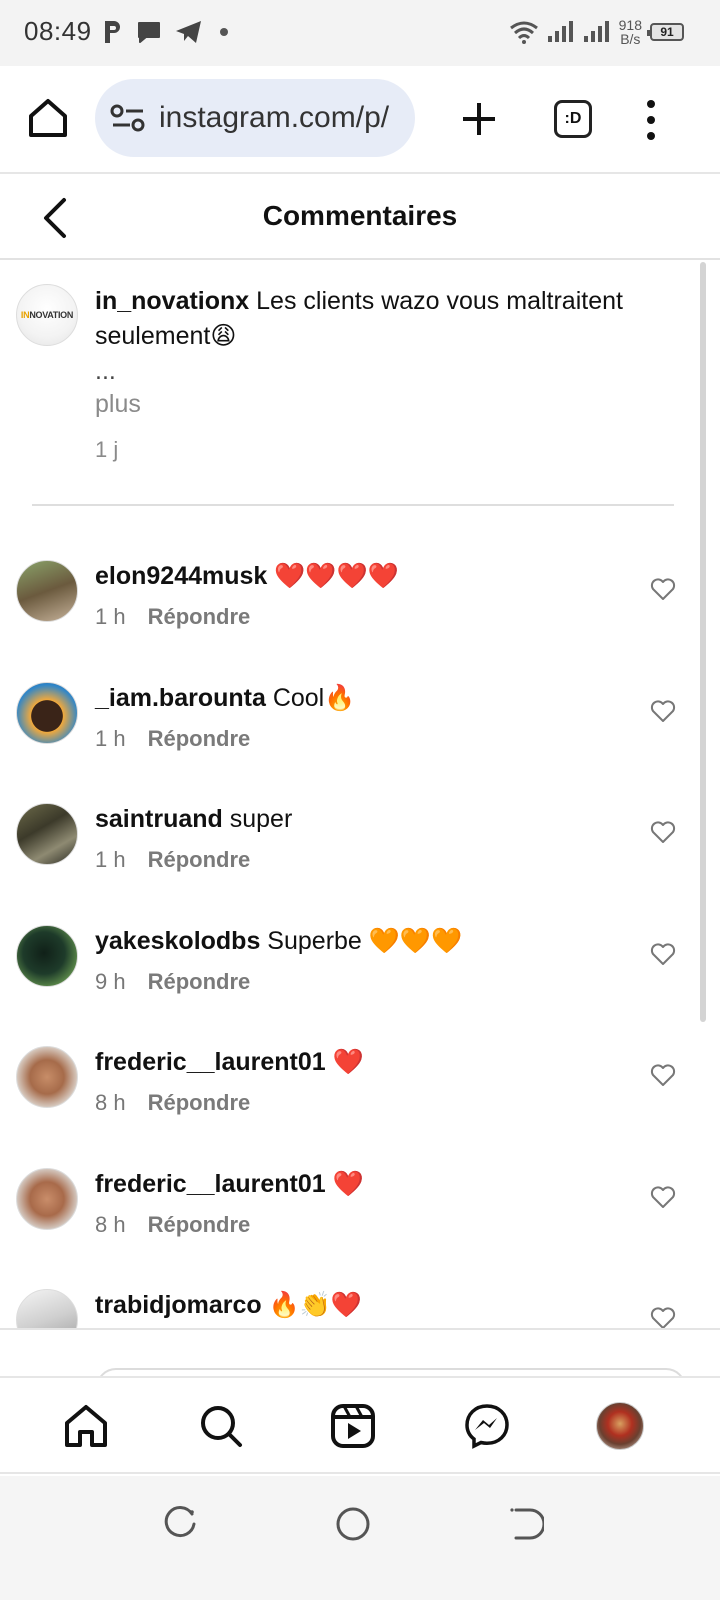  I want to click on comment-item: frederic__laurent01 ❤️ 8 h Répondre, so click(350, 1101).